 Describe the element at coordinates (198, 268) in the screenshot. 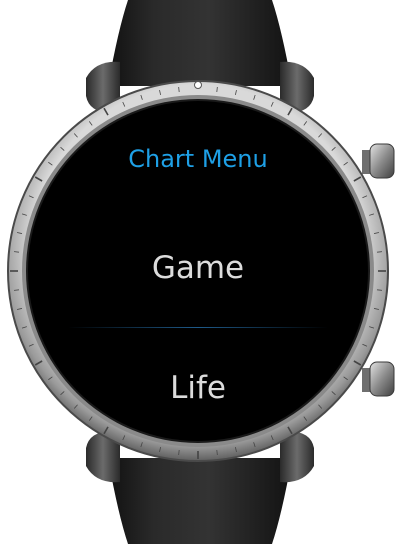

I see `menu-item-game: Game` at that location.